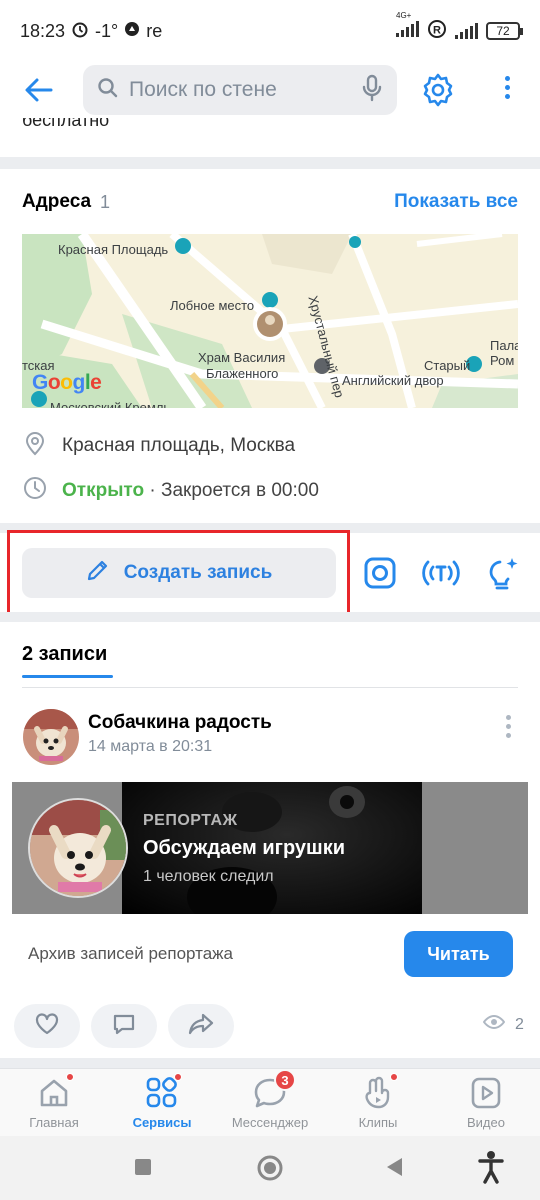 Image resolution: width=540 pixels, height=1200 pixels. I want to click on map-label-right-cut-2: Ром, so click(502, 360).